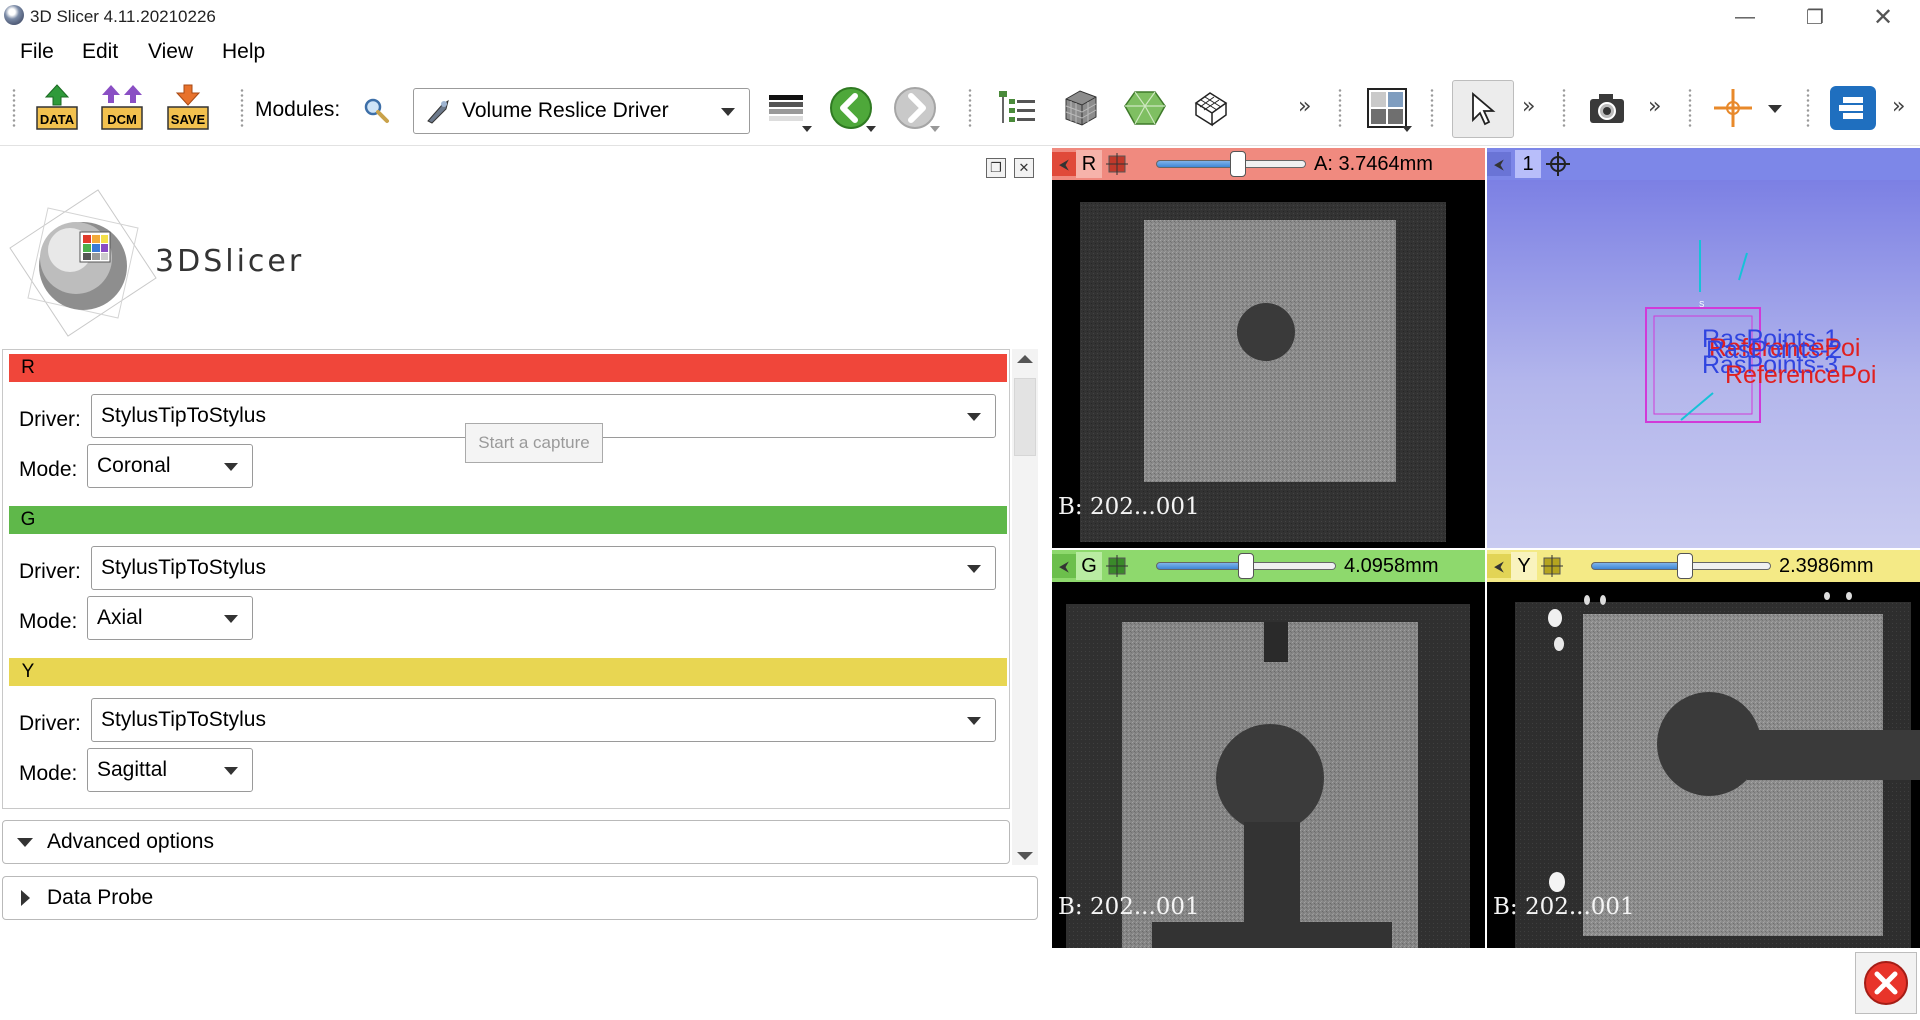 This screenshot has width=1920, height=1020. What do you see at coordinates (1607, 108) in the screenshot?
I see `screenshot-button` at bounding box center [1607, 108].